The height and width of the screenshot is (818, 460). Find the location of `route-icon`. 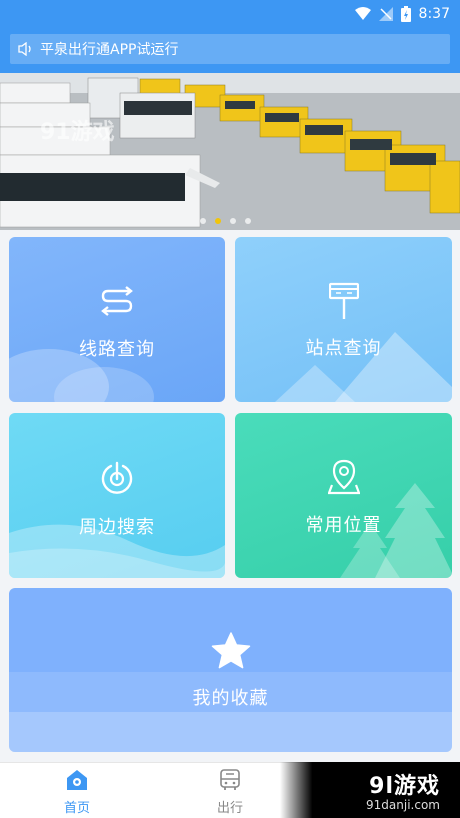

route-icon is located at coordinates (117, 303).